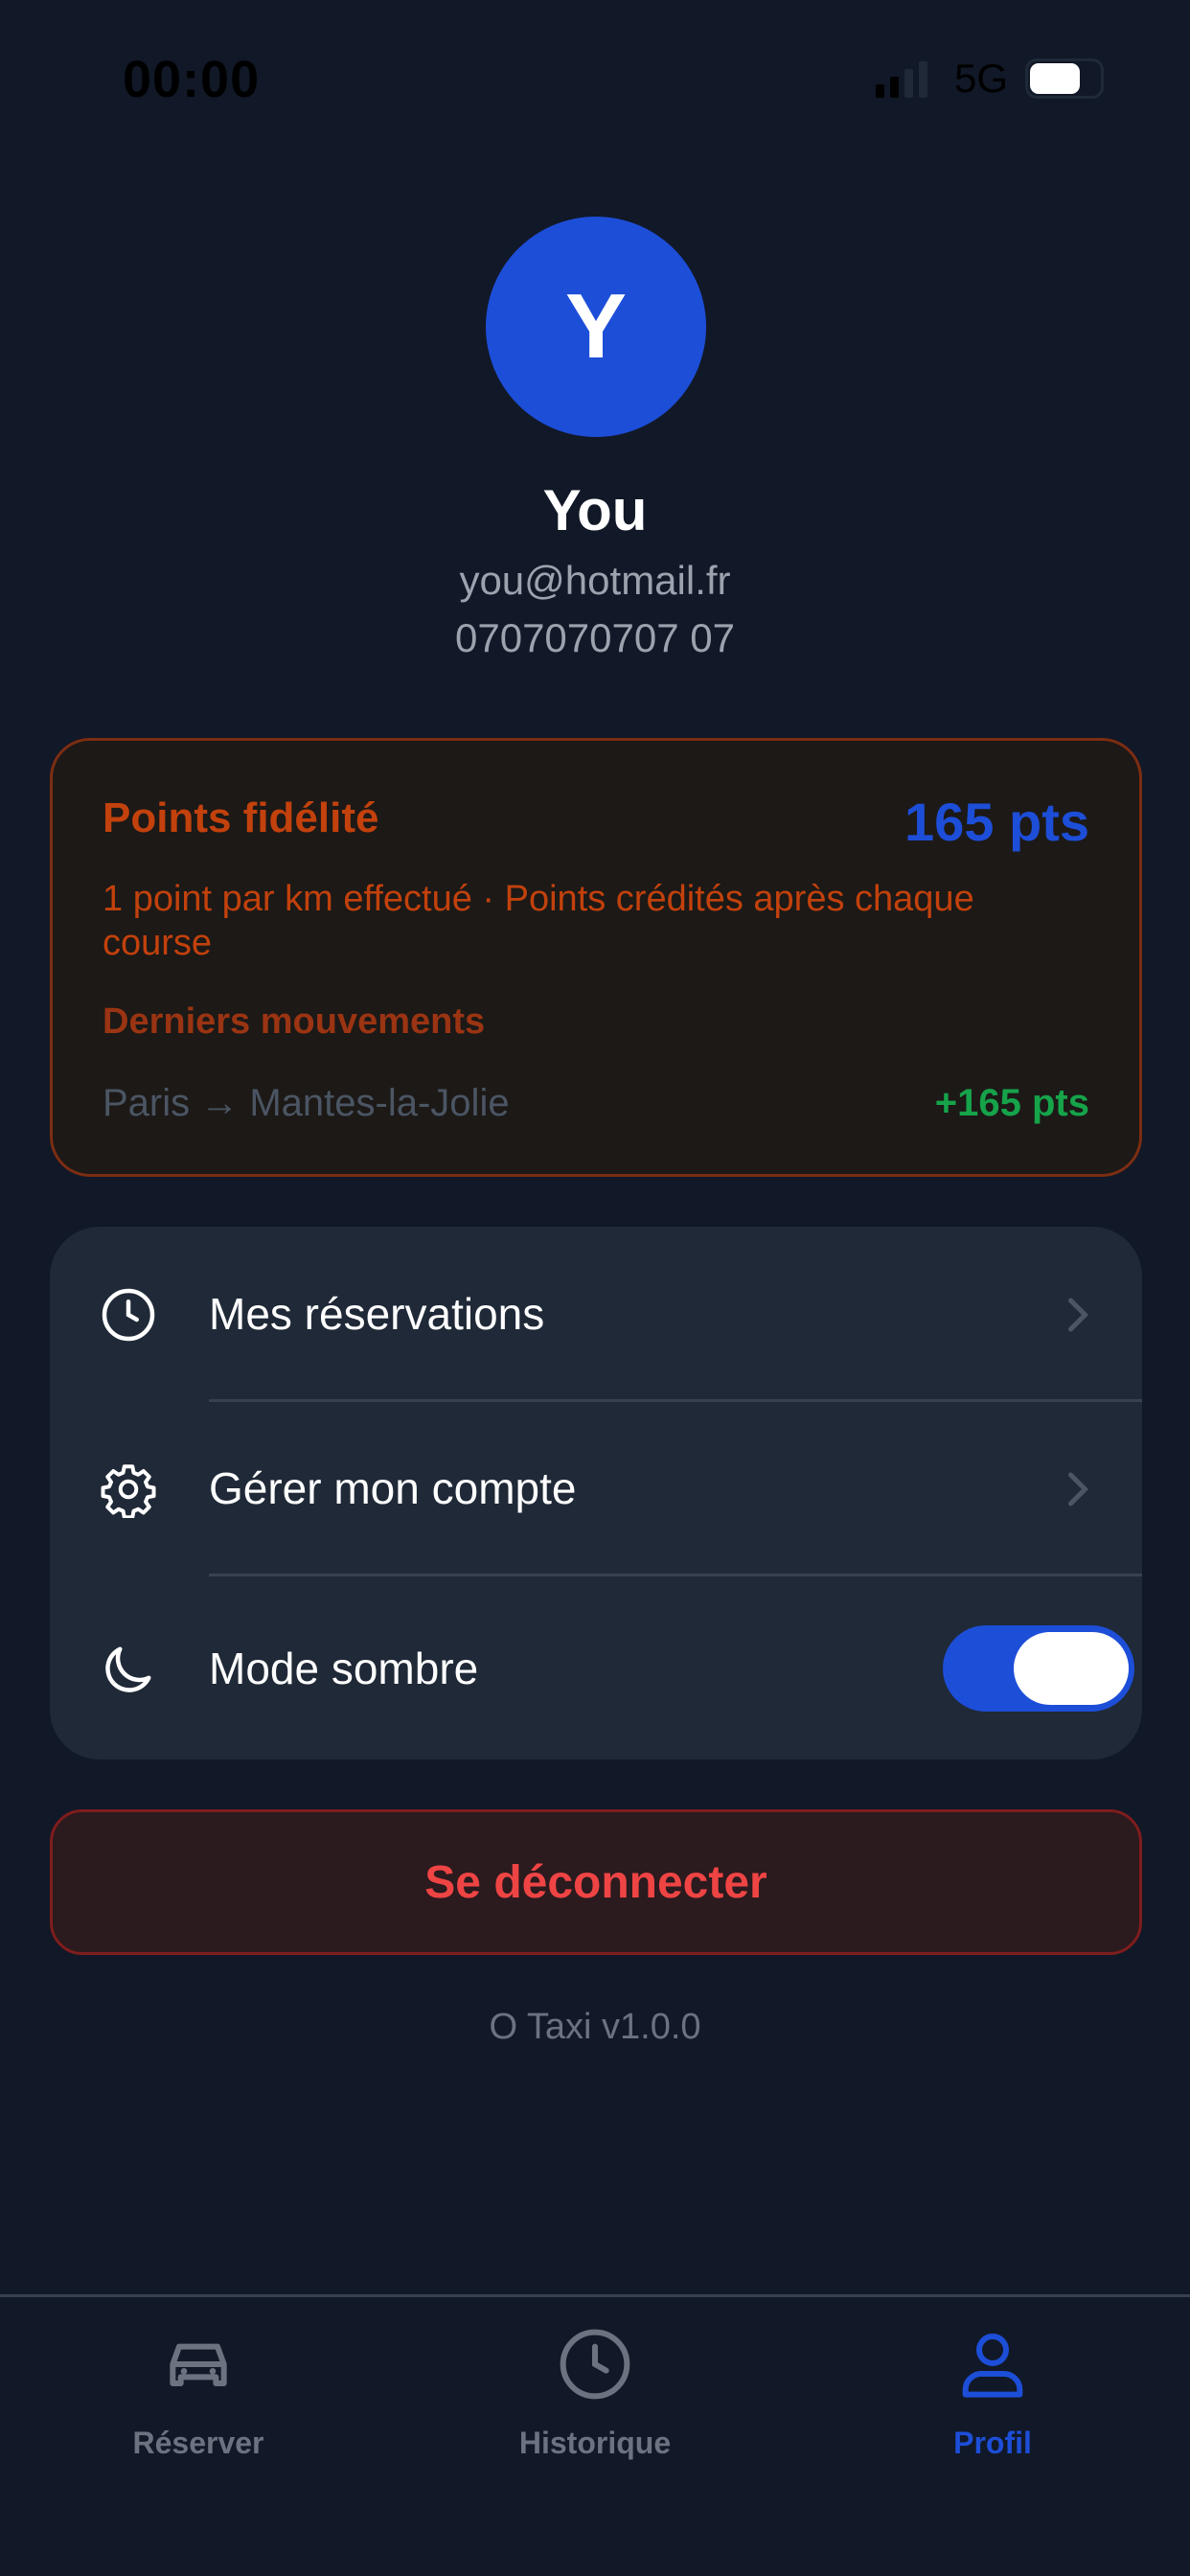 Image resolution: width=1190 pixels, height=2576 pixels. What do you see at coordinates (595, 637) in the screenshot?
I see `profile-phone: 0707070707 07` at bounding box center [595, 637].